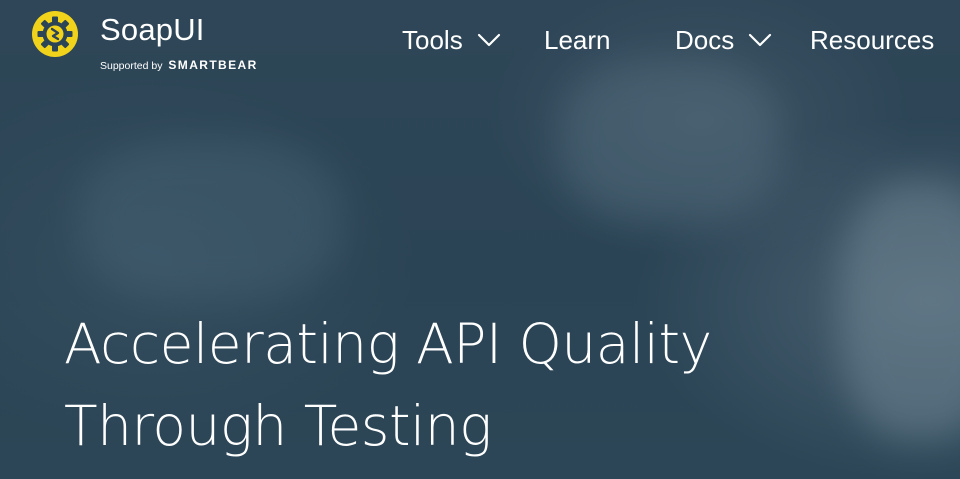 Image resolution: width=960 pixels, height=479 pixels. I want to click on nav-item-label: Resources, so click(872, 39).